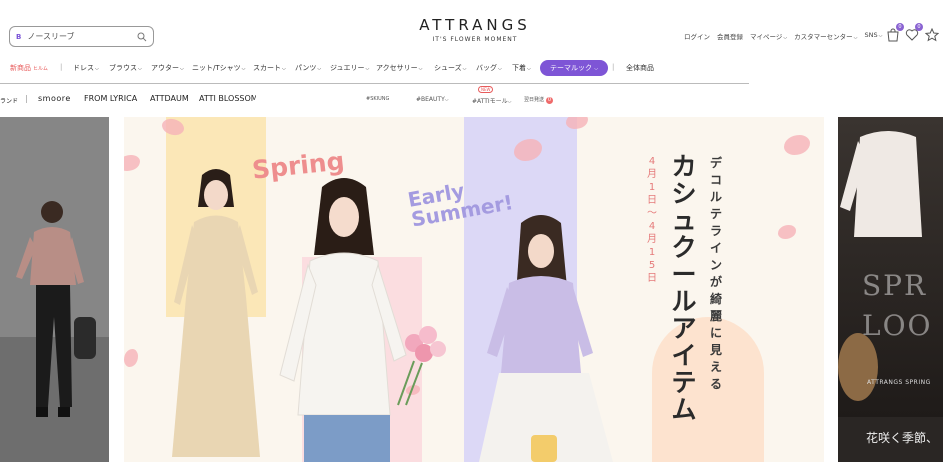 The width and height of the screenshot is (943, 468). I want to click on nav-item-outer: アウター⌵, so click(167, 68).